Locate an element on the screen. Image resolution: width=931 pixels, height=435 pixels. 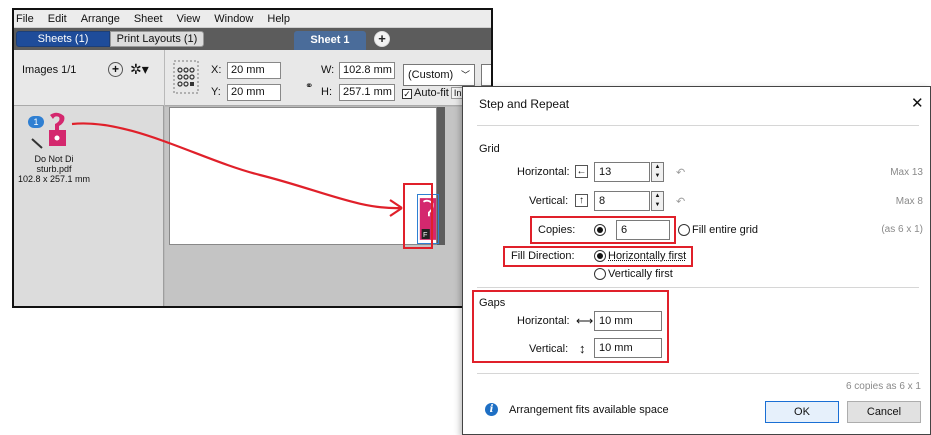
gaps-divider is located at coordinates (698, 373).